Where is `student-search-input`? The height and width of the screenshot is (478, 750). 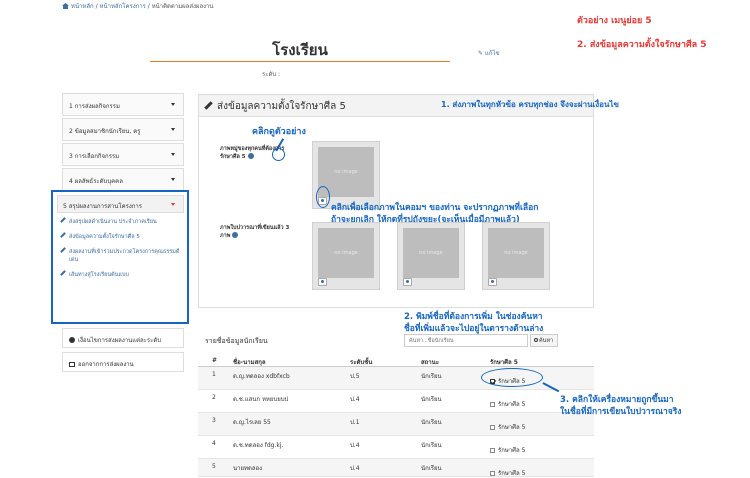
student-search-input is located at coordinates (466, 340).